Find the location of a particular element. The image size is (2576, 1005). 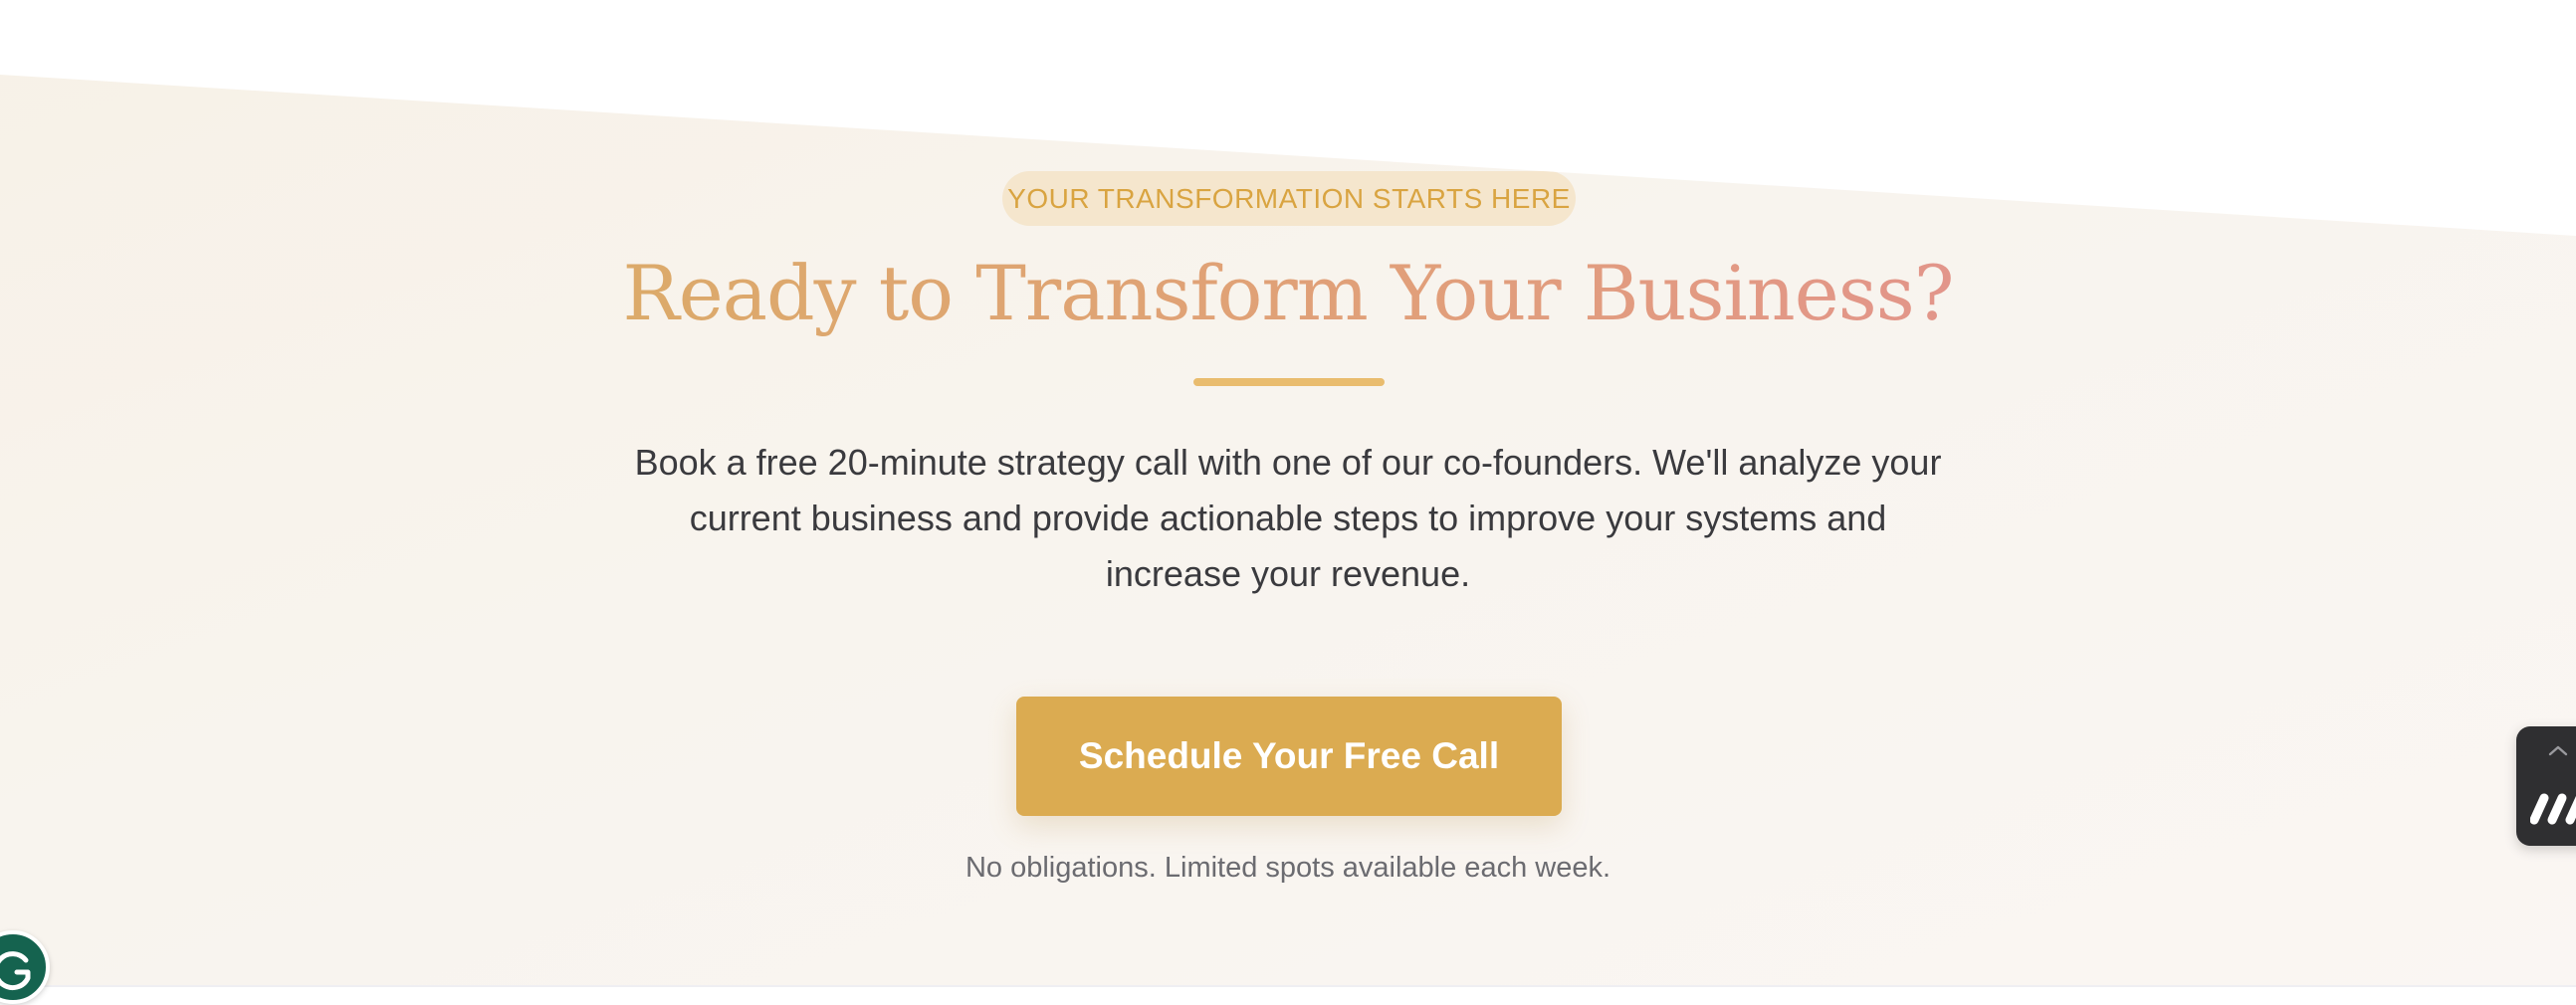

make-logo-icon is located at coordinates (2553, 809).